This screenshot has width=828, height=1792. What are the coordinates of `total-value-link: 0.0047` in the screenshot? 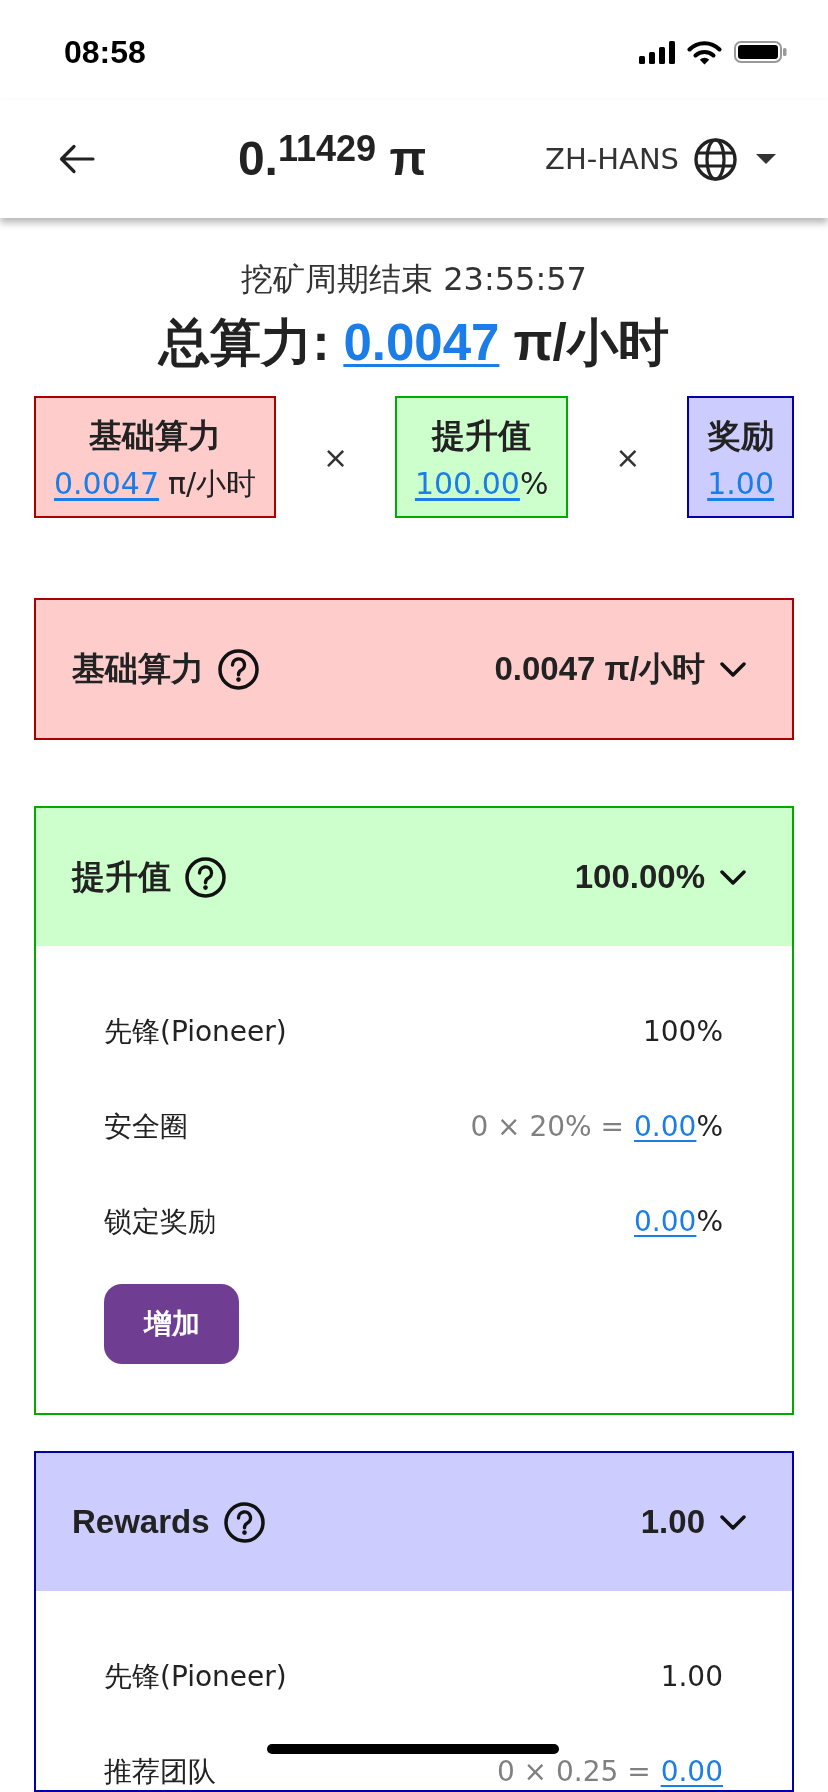 It's located at (421, 343).